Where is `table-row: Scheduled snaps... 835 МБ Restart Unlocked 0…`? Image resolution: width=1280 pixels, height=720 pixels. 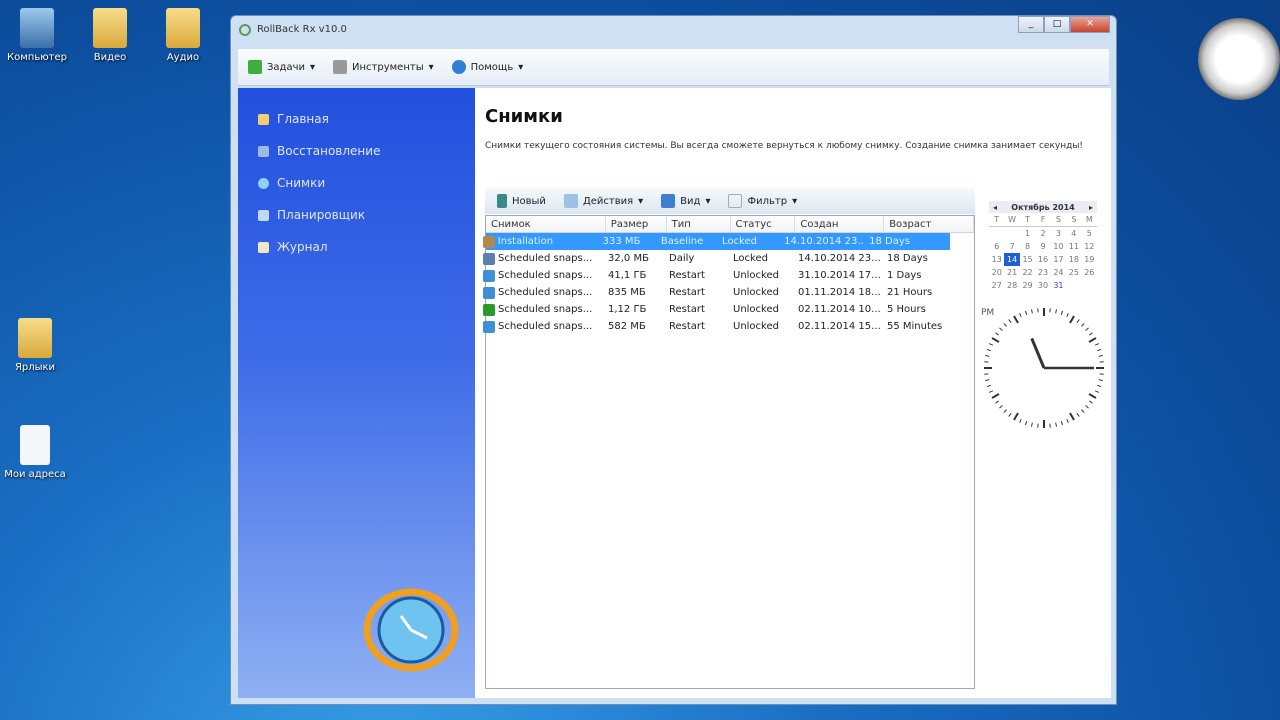
table-row: Scheduled snaps... 835 МБ Restart Unlocked 0… is located at coordinates (728, 292).